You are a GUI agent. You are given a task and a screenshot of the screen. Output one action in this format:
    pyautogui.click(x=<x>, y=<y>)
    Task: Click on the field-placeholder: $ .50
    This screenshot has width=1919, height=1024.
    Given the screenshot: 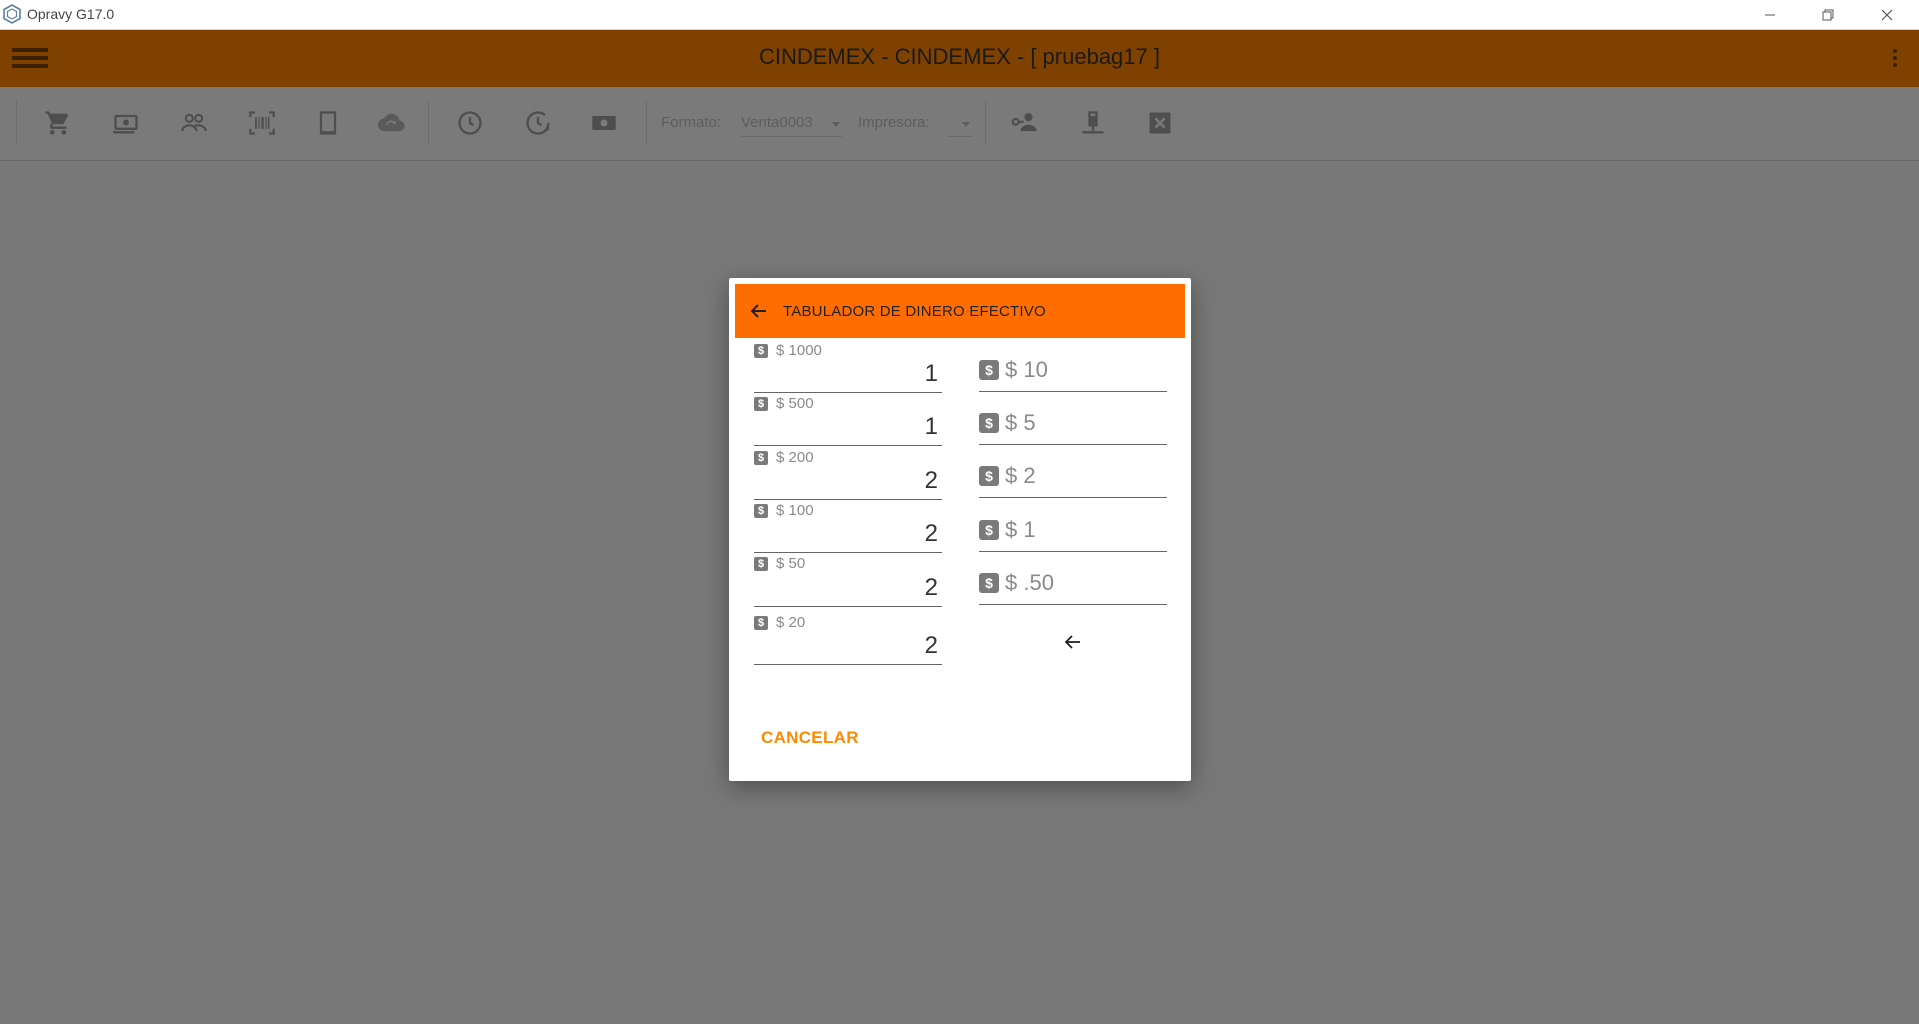 What is the action you would take?
    pyautogui.click(x=1029, y=582)
    